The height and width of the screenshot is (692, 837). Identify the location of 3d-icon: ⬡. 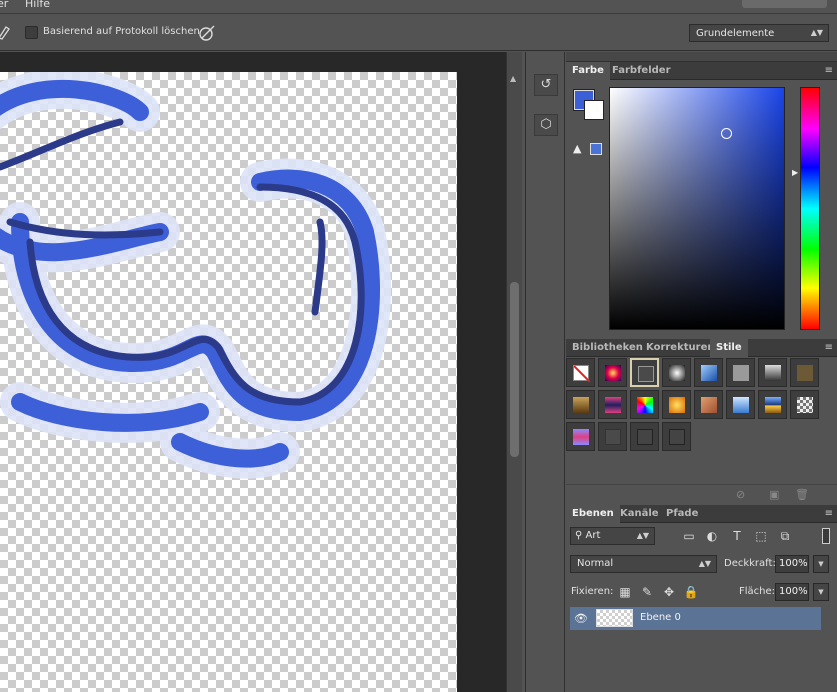
(546, 125).